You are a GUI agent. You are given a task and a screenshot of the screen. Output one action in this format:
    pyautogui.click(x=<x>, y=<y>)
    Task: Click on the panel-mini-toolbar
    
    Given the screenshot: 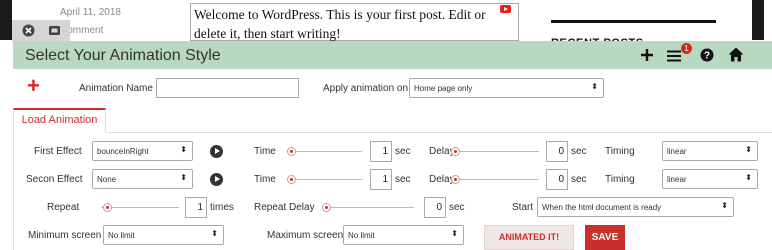 What is the action you would take?
    pyautogui.click(x=41, y=31)
    